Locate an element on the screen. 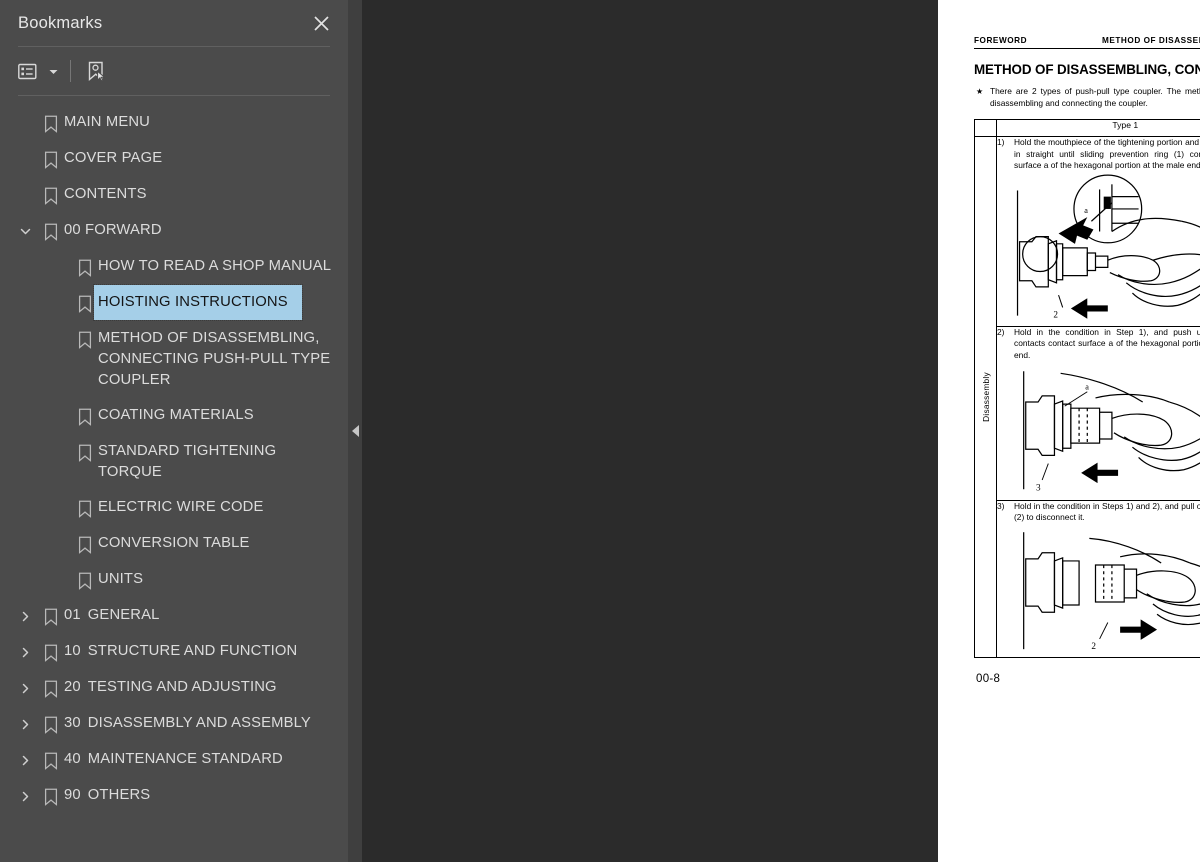 This screenshot has height=862, width=1200. bookmark-item: STANDARD TIGHTENING TORQUE is located at coordinates (174, 462).